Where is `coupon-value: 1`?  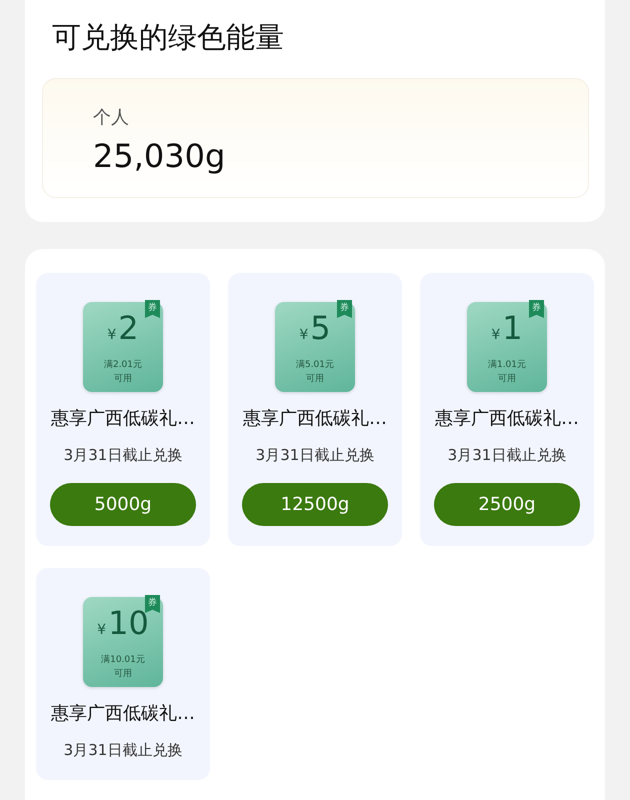 coupon-value: 1 is located at coordinates (512, 328).